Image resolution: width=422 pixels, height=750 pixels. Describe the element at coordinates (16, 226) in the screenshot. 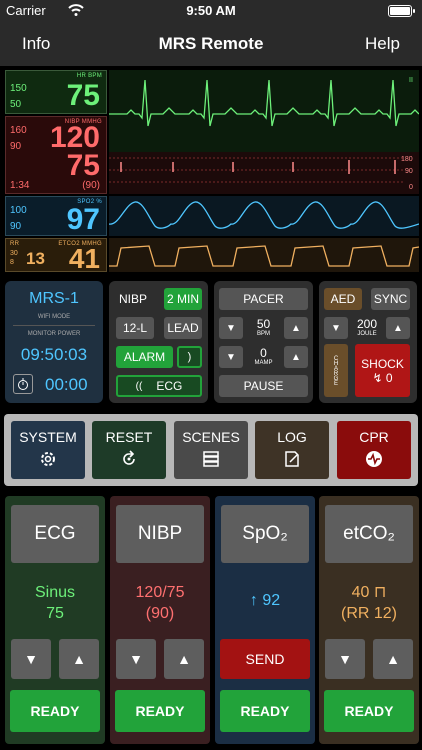

I see `spo2-lower-alarm: 90` at that location.